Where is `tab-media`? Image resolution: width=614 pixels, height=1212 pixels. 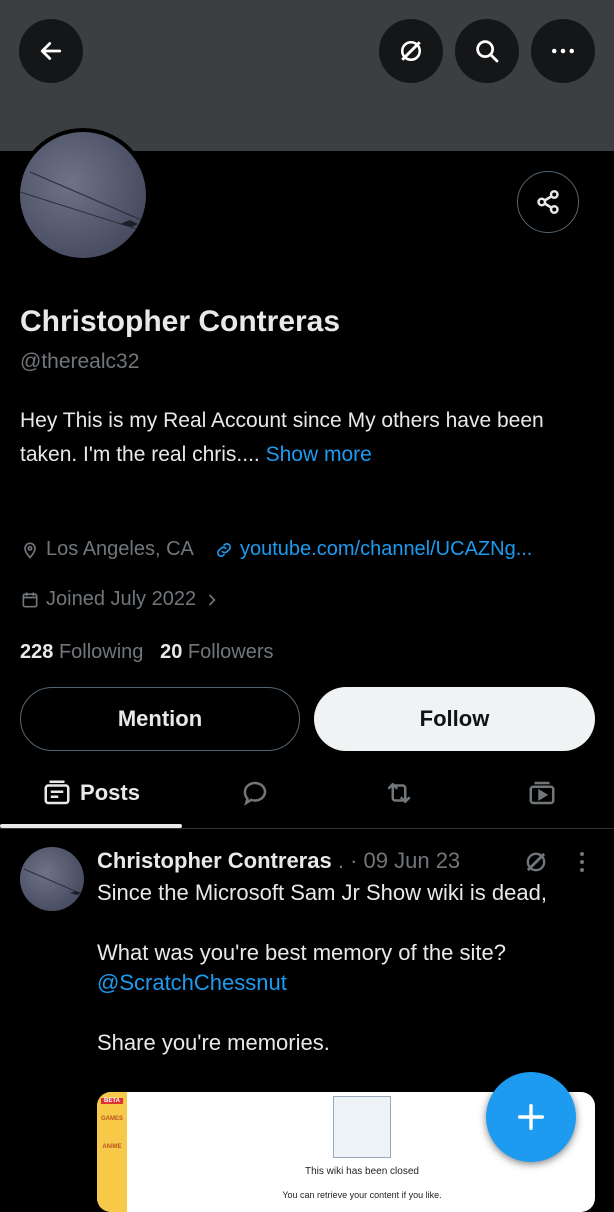 tab-media is located at coordinates (542, 793).